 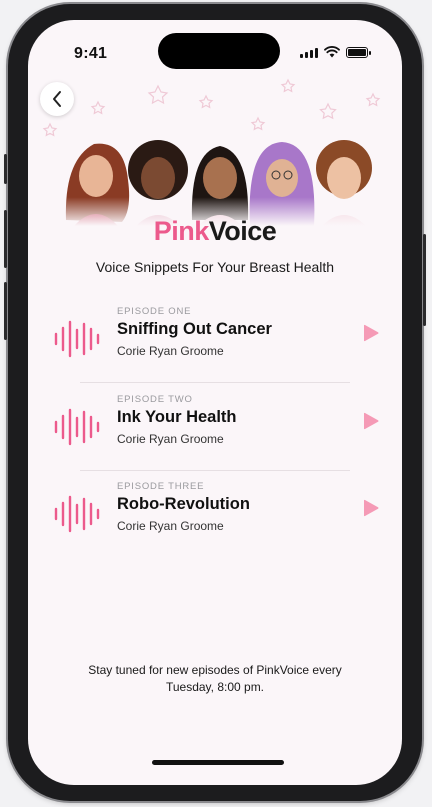 I want to click on hero-illustration, so click(x=220, y=178).